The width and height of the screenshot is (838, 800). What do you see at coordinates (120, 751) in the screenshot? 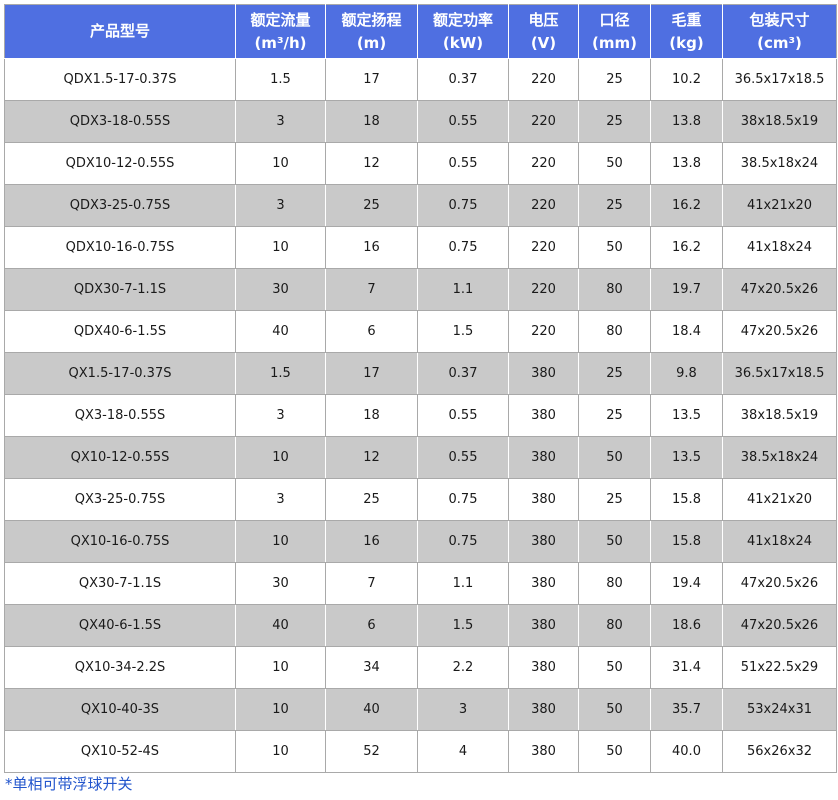
I see `model-cell: QX10-52-4S` at bounding box center [120, 751].